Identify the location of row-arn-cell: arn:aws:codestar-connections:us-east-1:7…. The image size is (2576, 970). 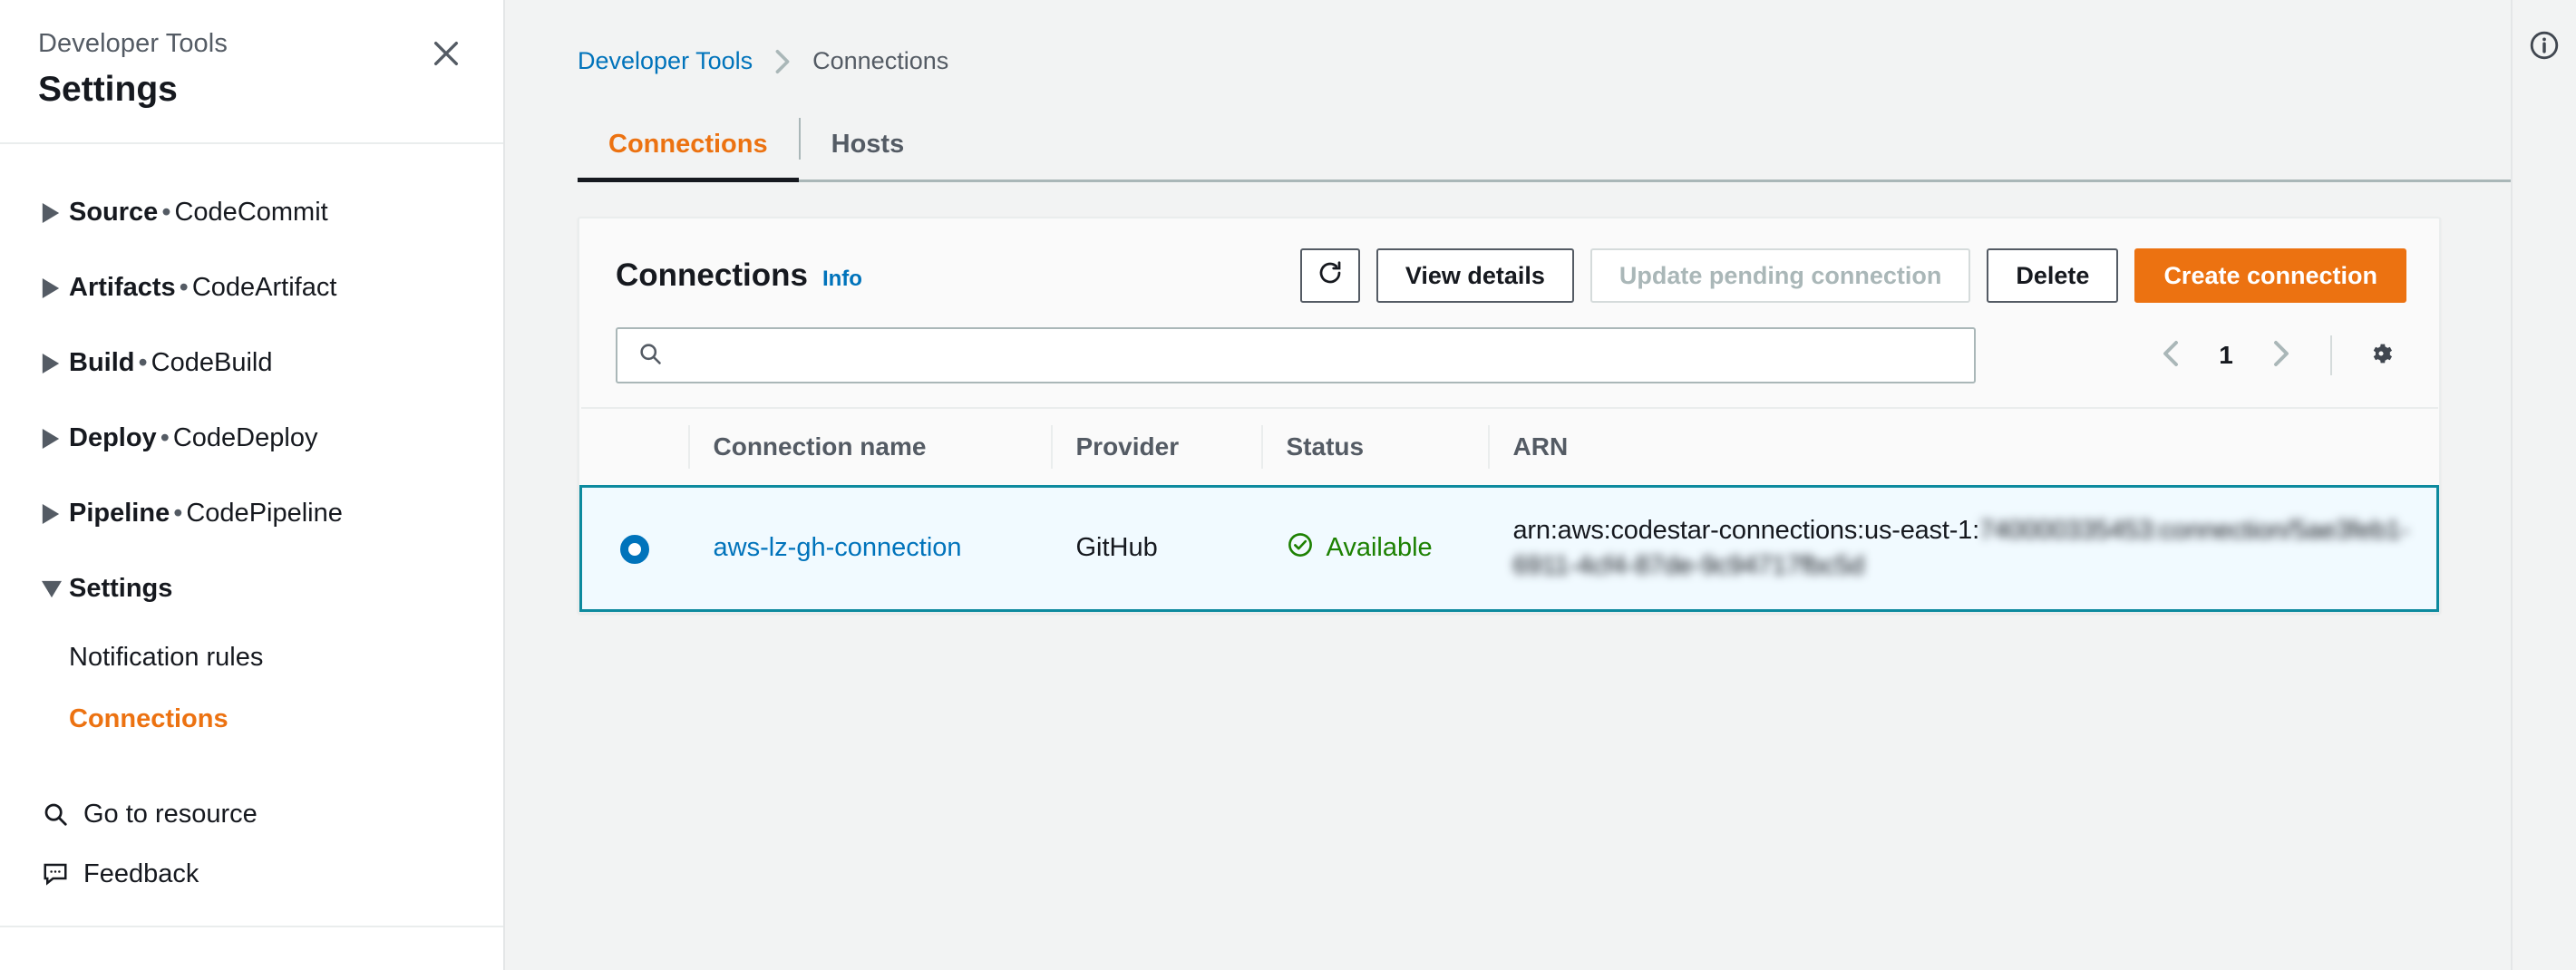
(1963, 549).